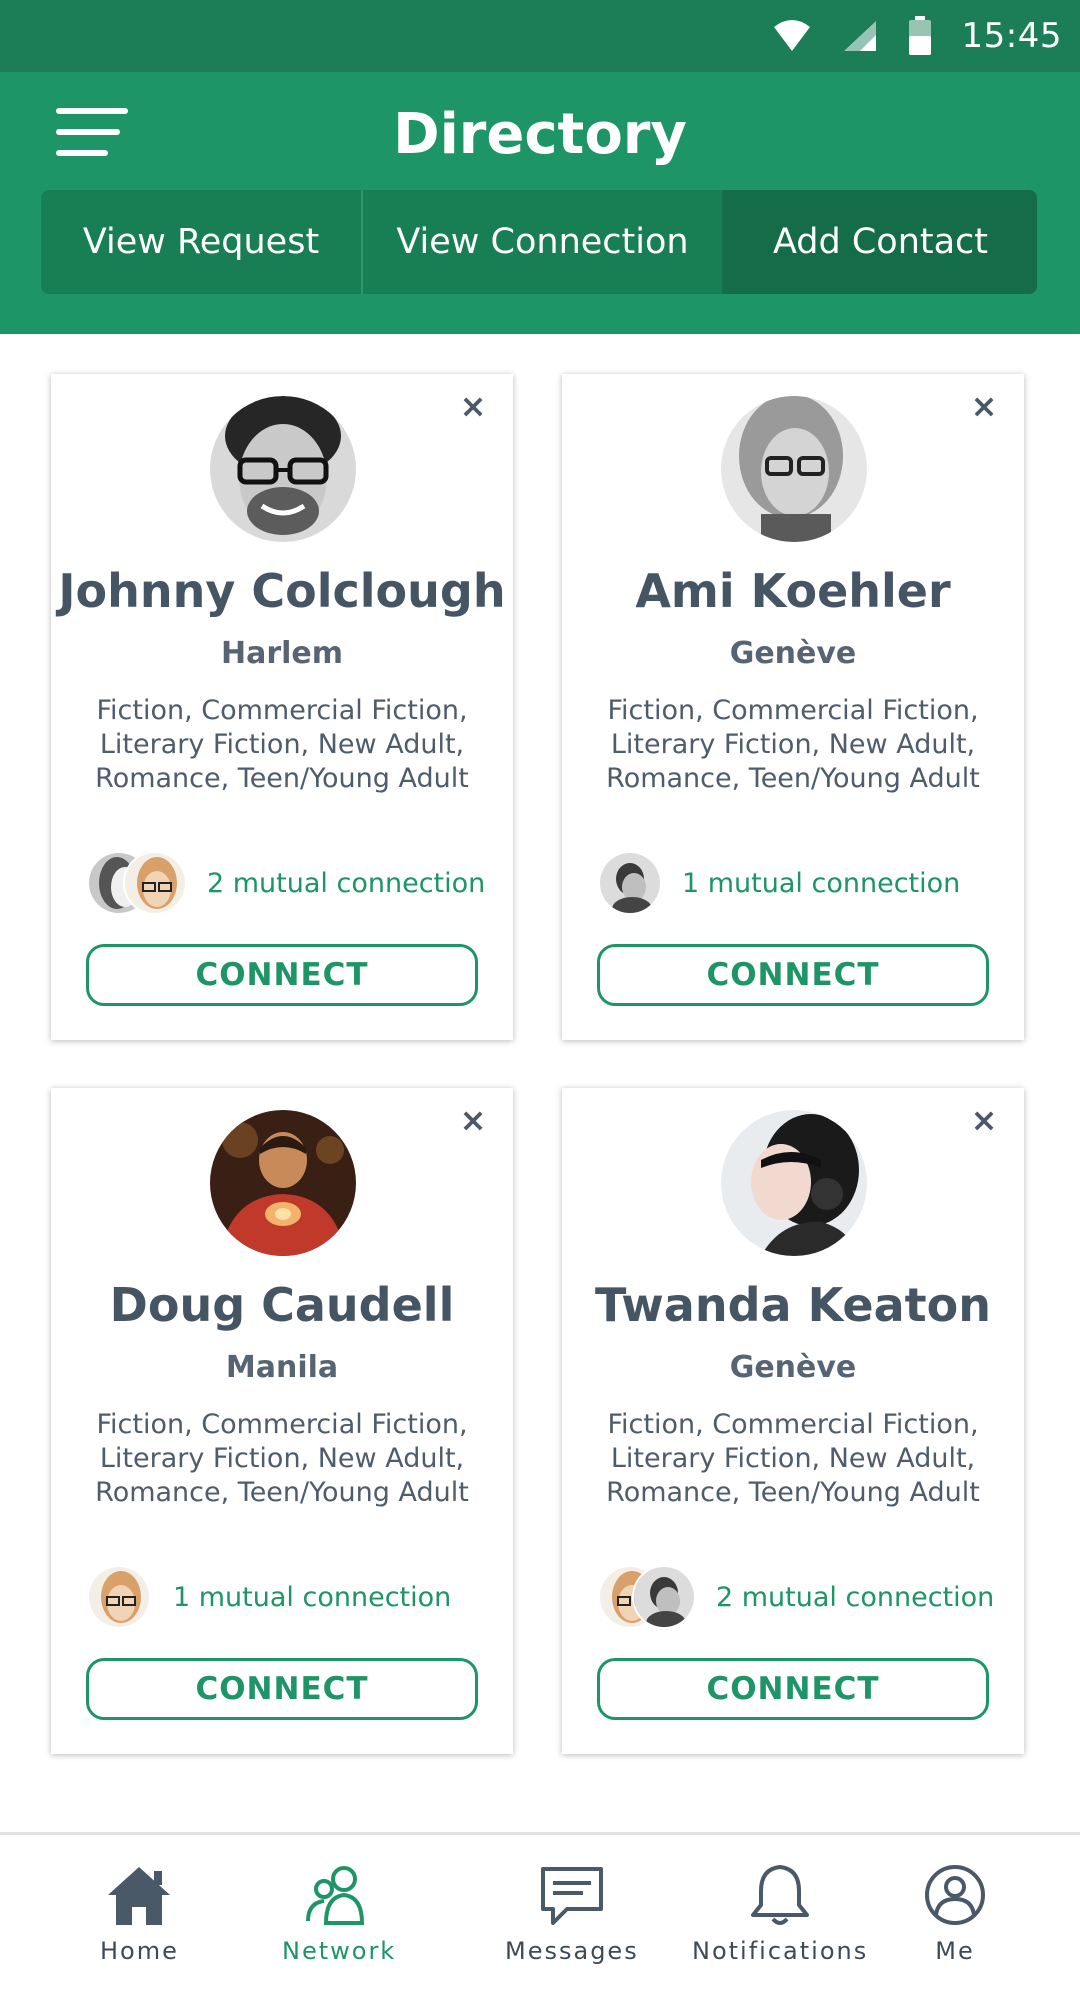 The height and width of the screenshot is (2000, 1080). I want to click on messages-icon, so click(571, 1896).